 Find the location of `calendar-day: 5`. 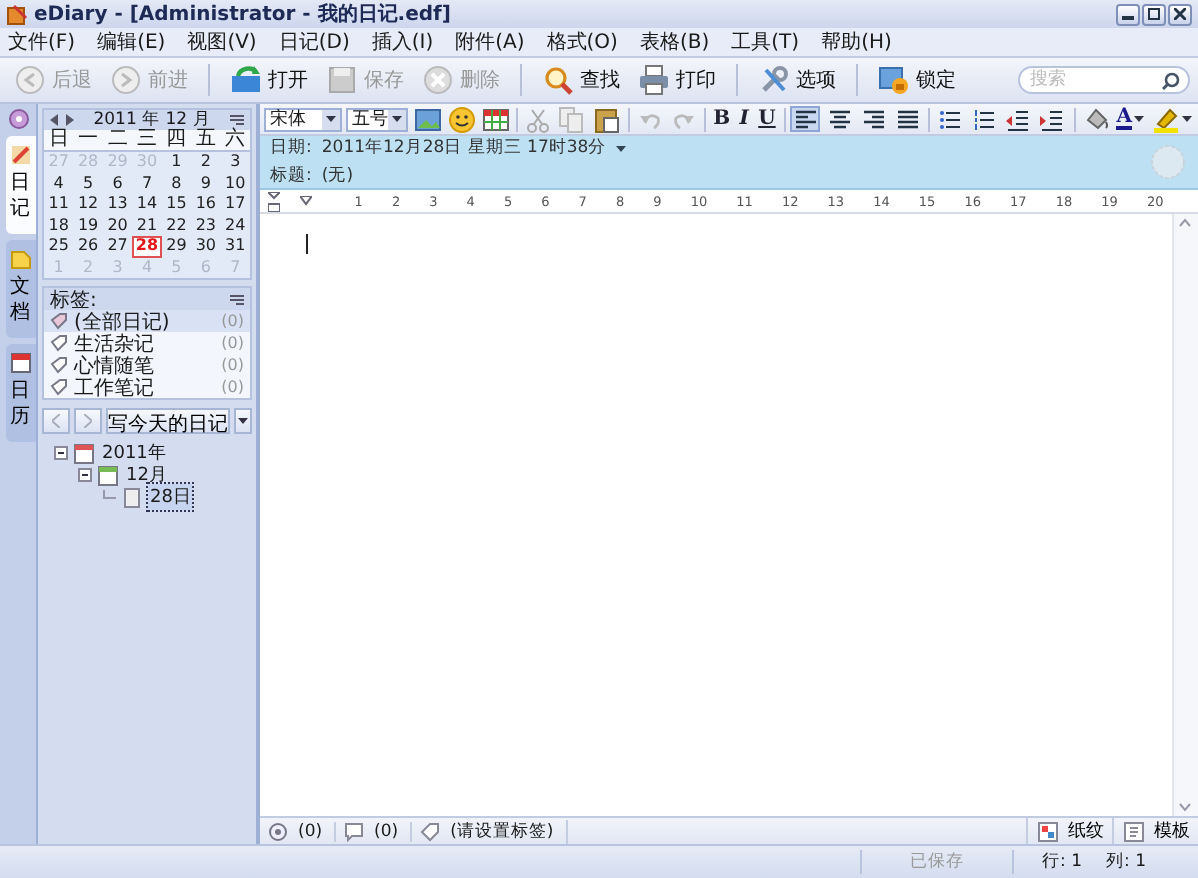

calendar-day: 5 is located at coordinates (88, 183).